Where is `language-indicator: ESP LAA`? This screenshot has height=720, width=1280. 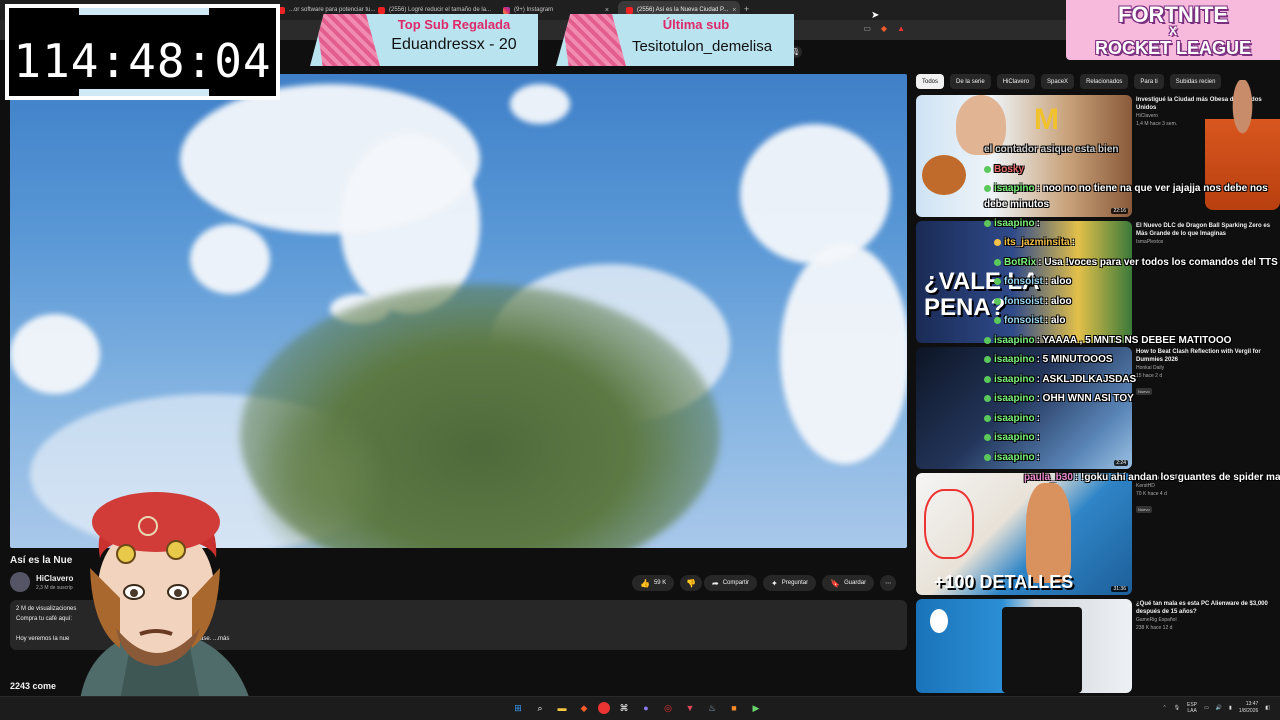
language-indicator: ESP LAA is located at coordinates (1192, 708).